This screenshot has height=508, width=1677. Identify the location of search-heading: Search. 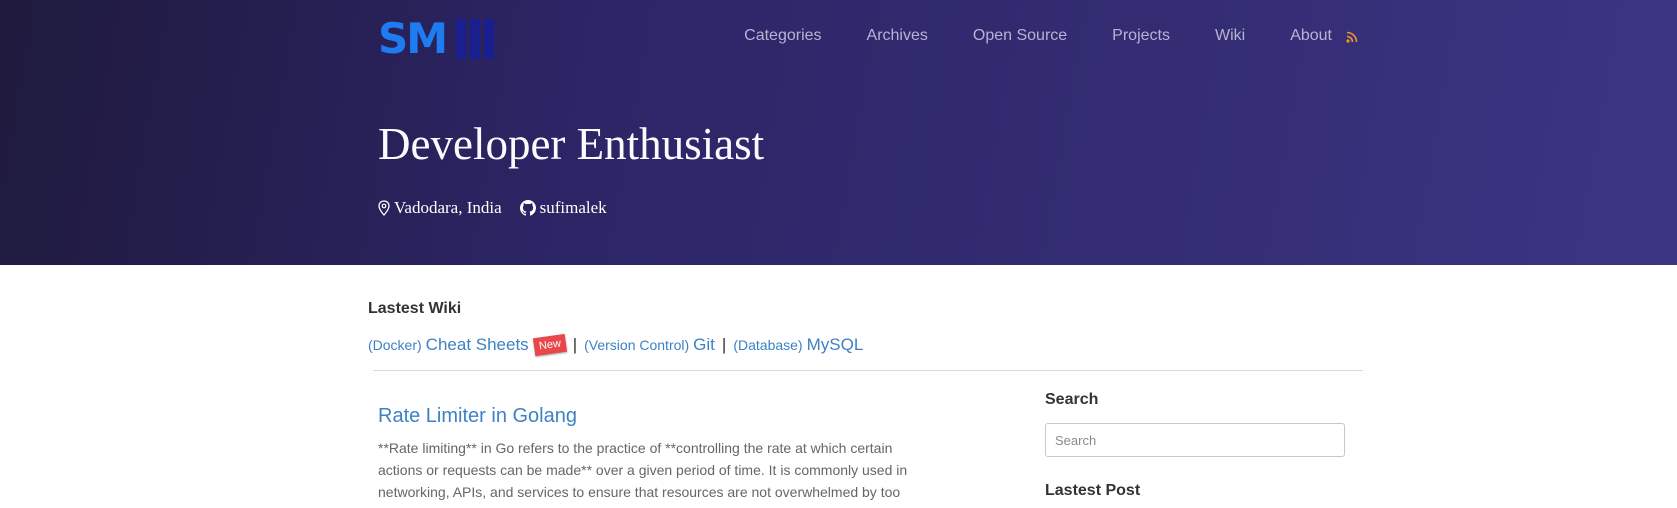
(1072, 399).